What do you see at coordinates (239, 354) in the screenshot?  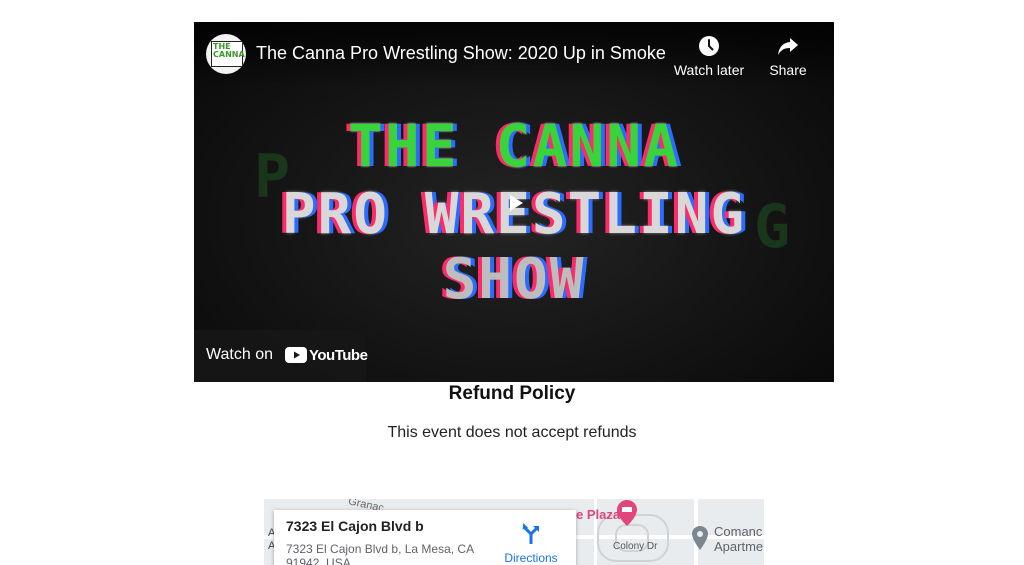 I see `watch-on-label: Watch on` at bounding box center [239, 354].